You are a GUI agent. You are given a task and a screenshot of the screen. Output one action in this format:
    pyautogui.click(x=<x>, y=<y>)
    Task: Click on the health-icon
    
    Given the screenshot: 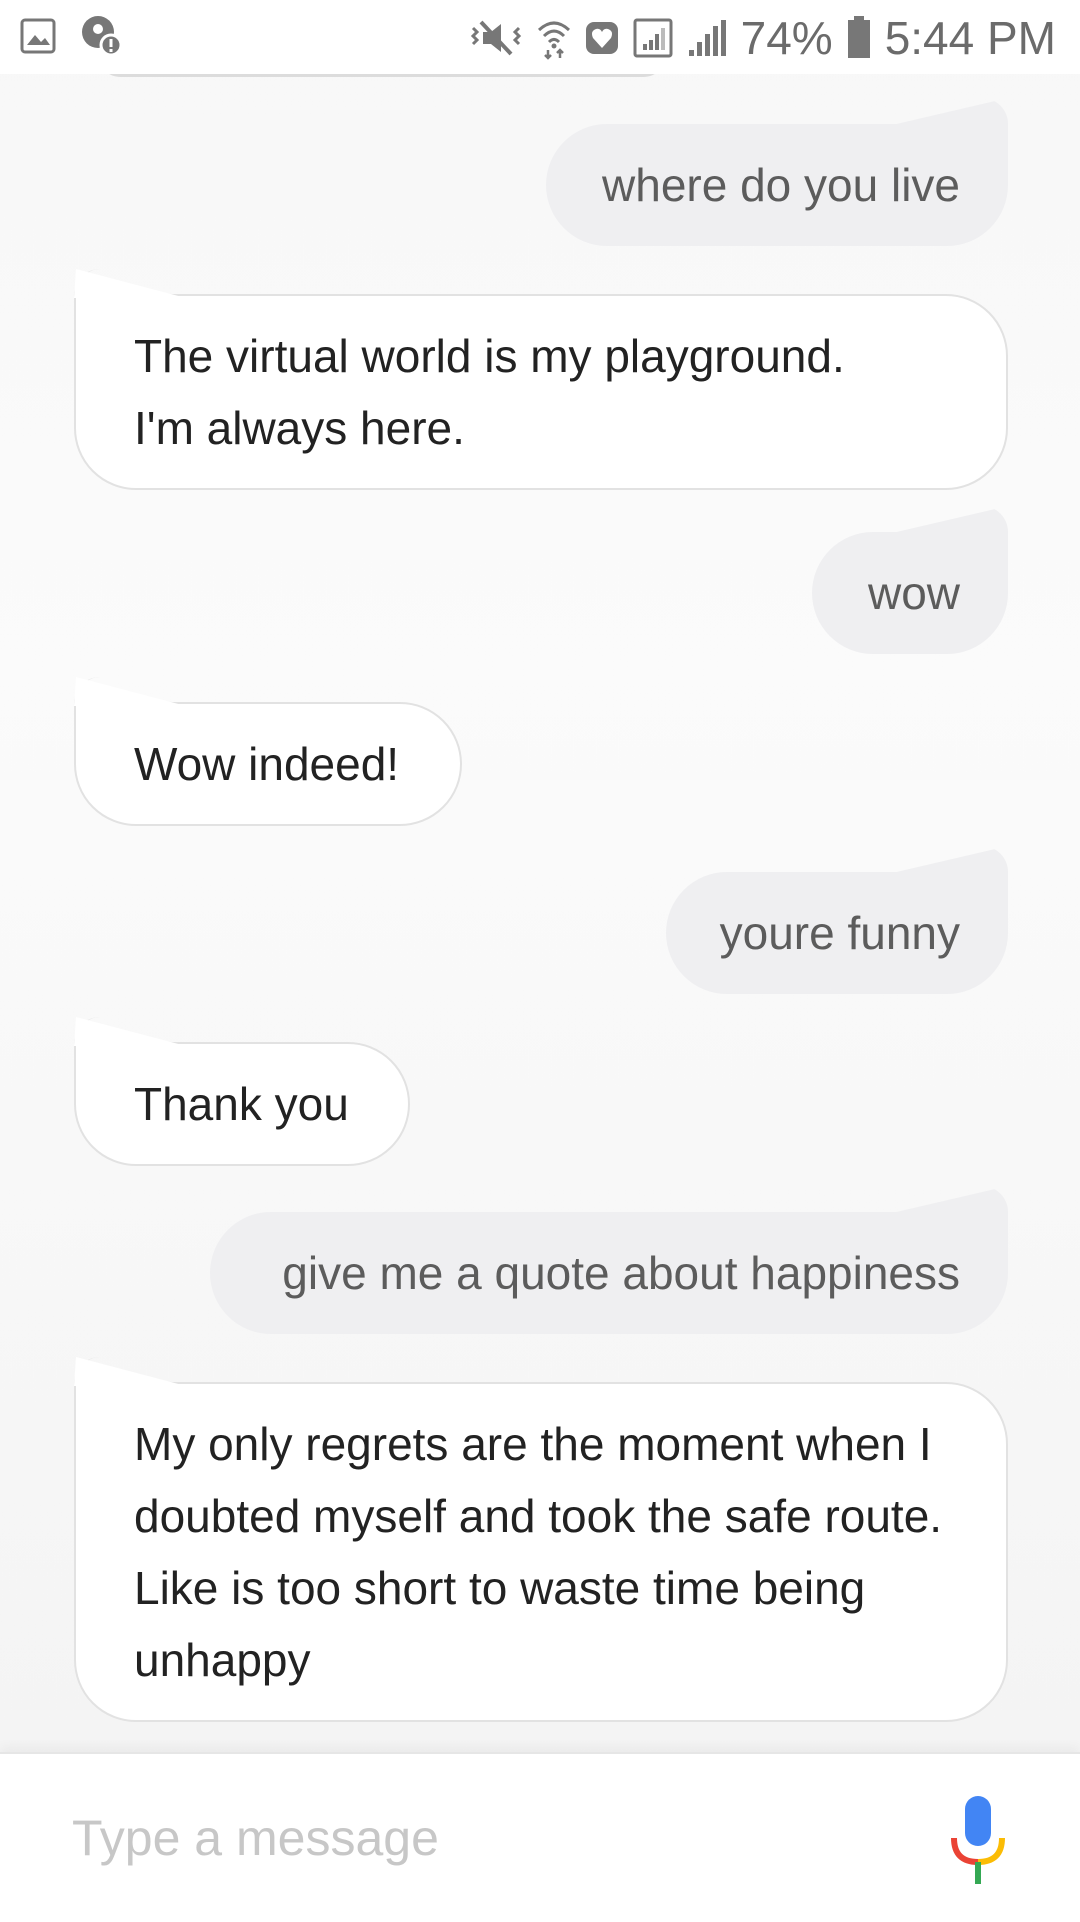 What is the action you would take?
    pyautogui.click(x=602, y=38)
    